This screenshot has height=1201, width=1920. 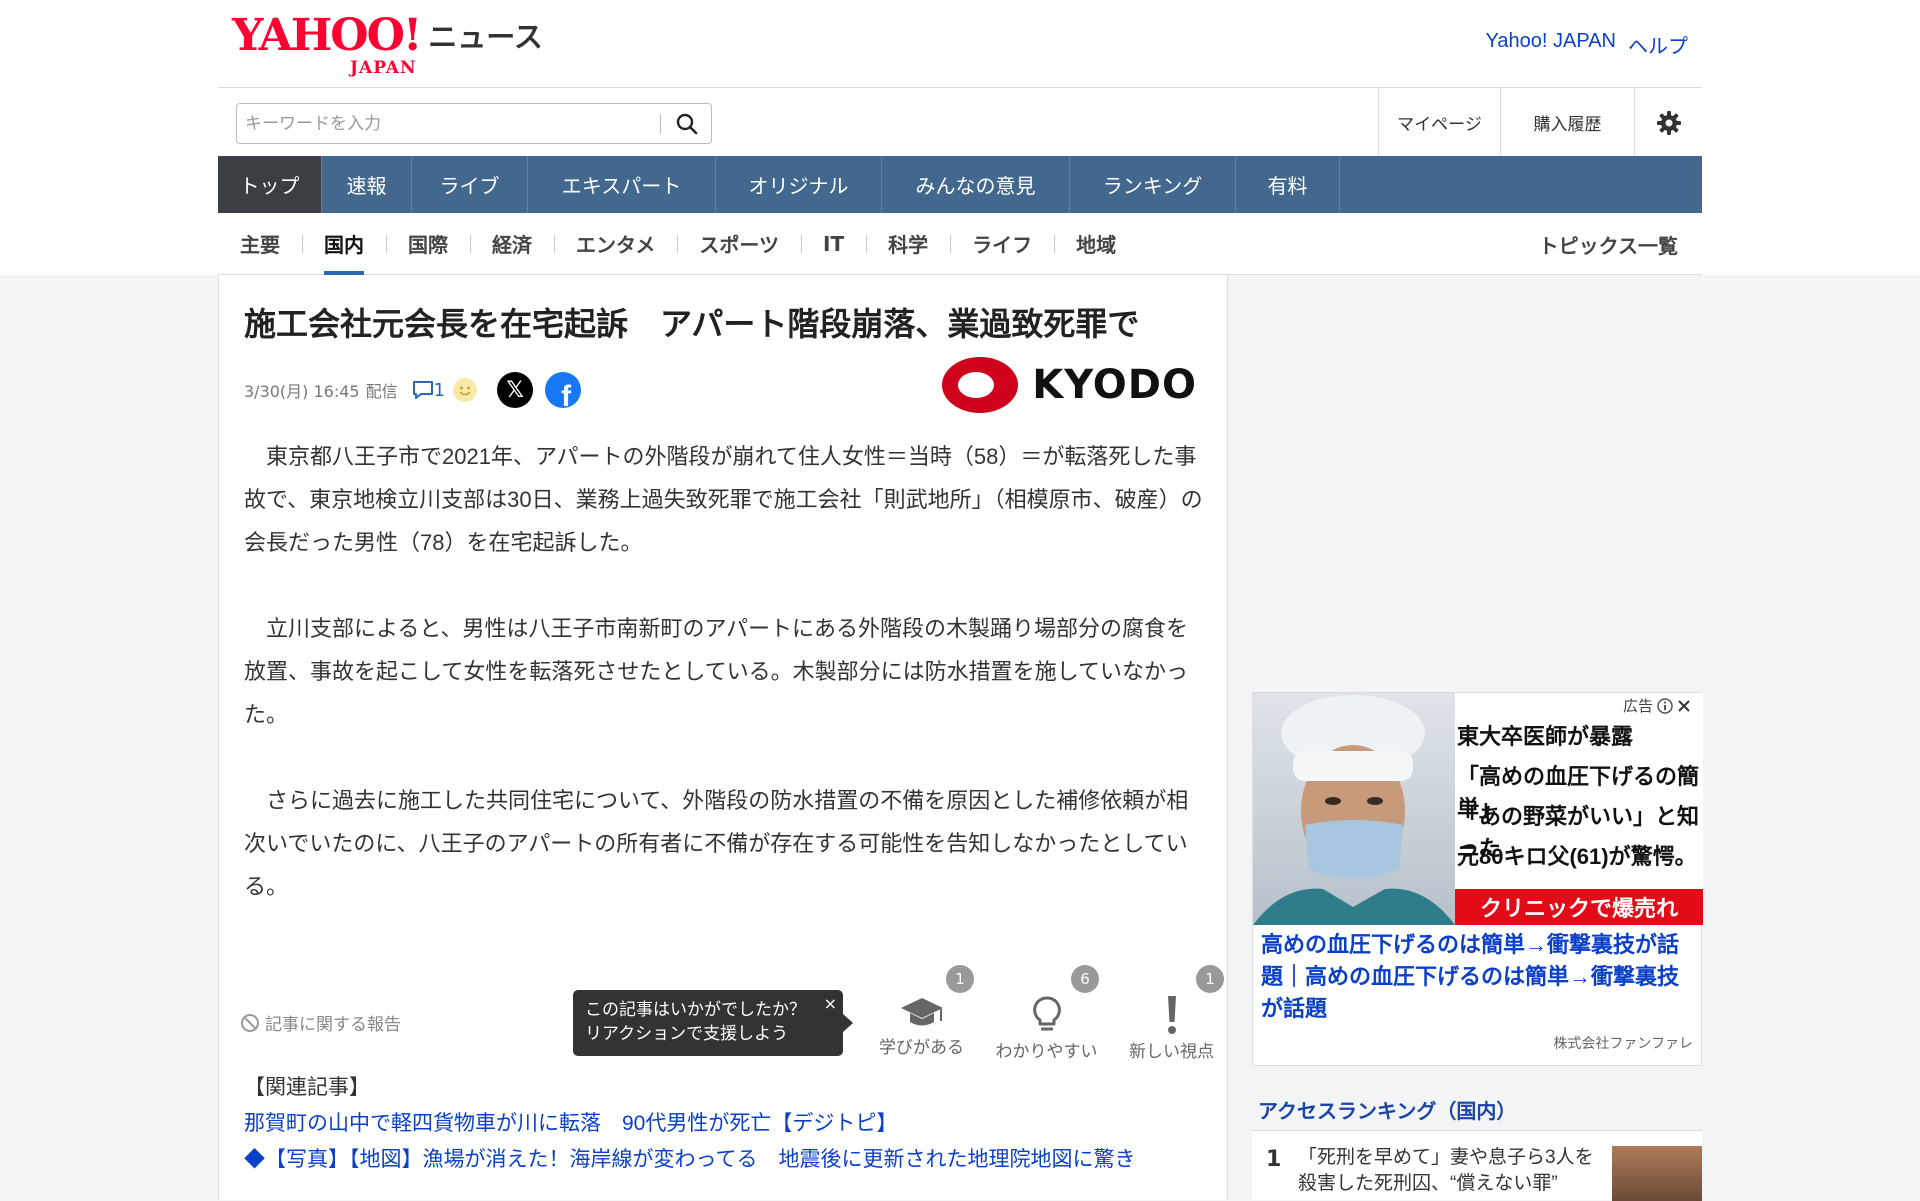 I want to click on reaction-count-badge: 6, so click(x=1085, y=979).